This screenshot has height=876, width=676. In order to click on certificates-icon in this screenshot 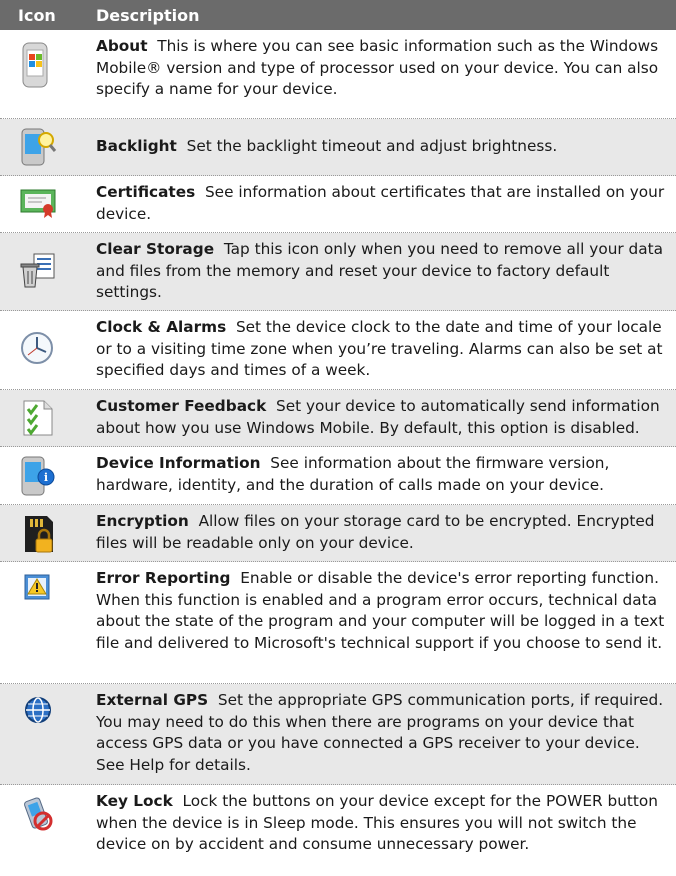, I will do `click(48, 204)`.